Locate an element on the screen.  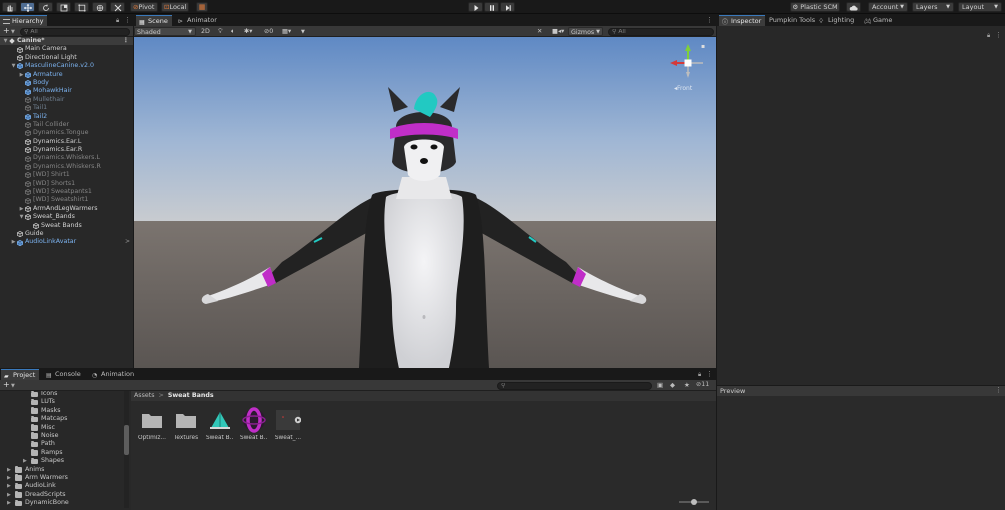
hierarchy-item: [WD] Sweatpants1 is located at coordinates (66, 192).